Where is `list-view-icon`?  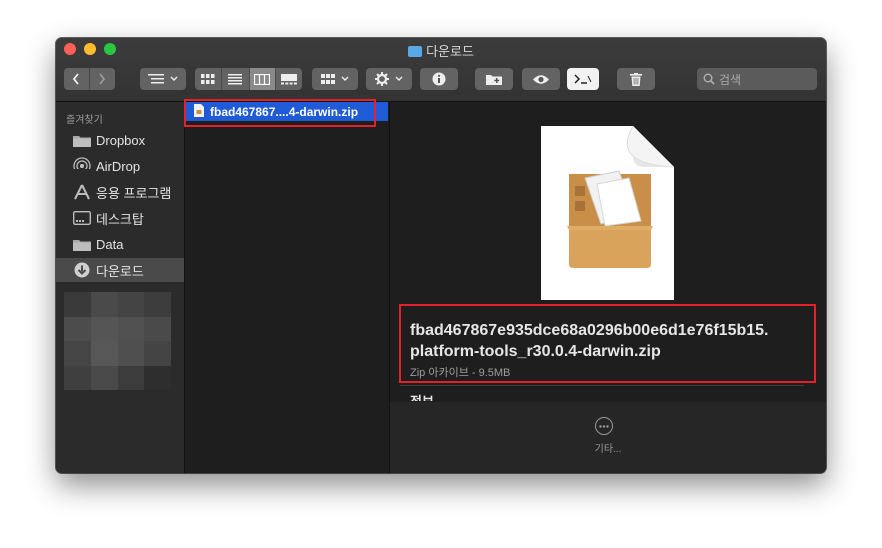 list-view-icon is located at coordinates (235, 78).